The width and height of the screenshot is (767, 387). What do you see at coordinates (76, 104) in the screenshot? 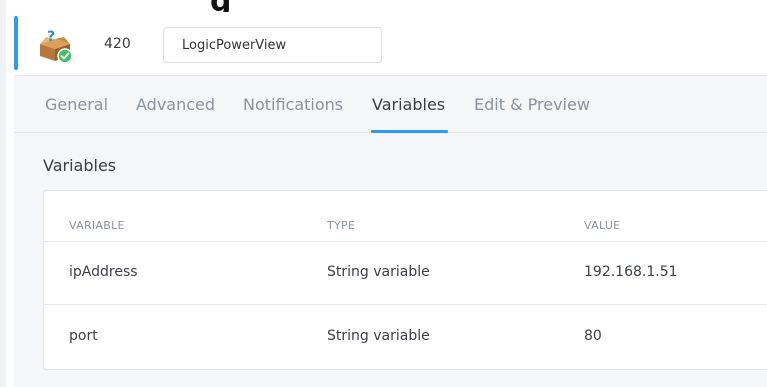
I see `tab-general: General` at bounding box center [76, 104].